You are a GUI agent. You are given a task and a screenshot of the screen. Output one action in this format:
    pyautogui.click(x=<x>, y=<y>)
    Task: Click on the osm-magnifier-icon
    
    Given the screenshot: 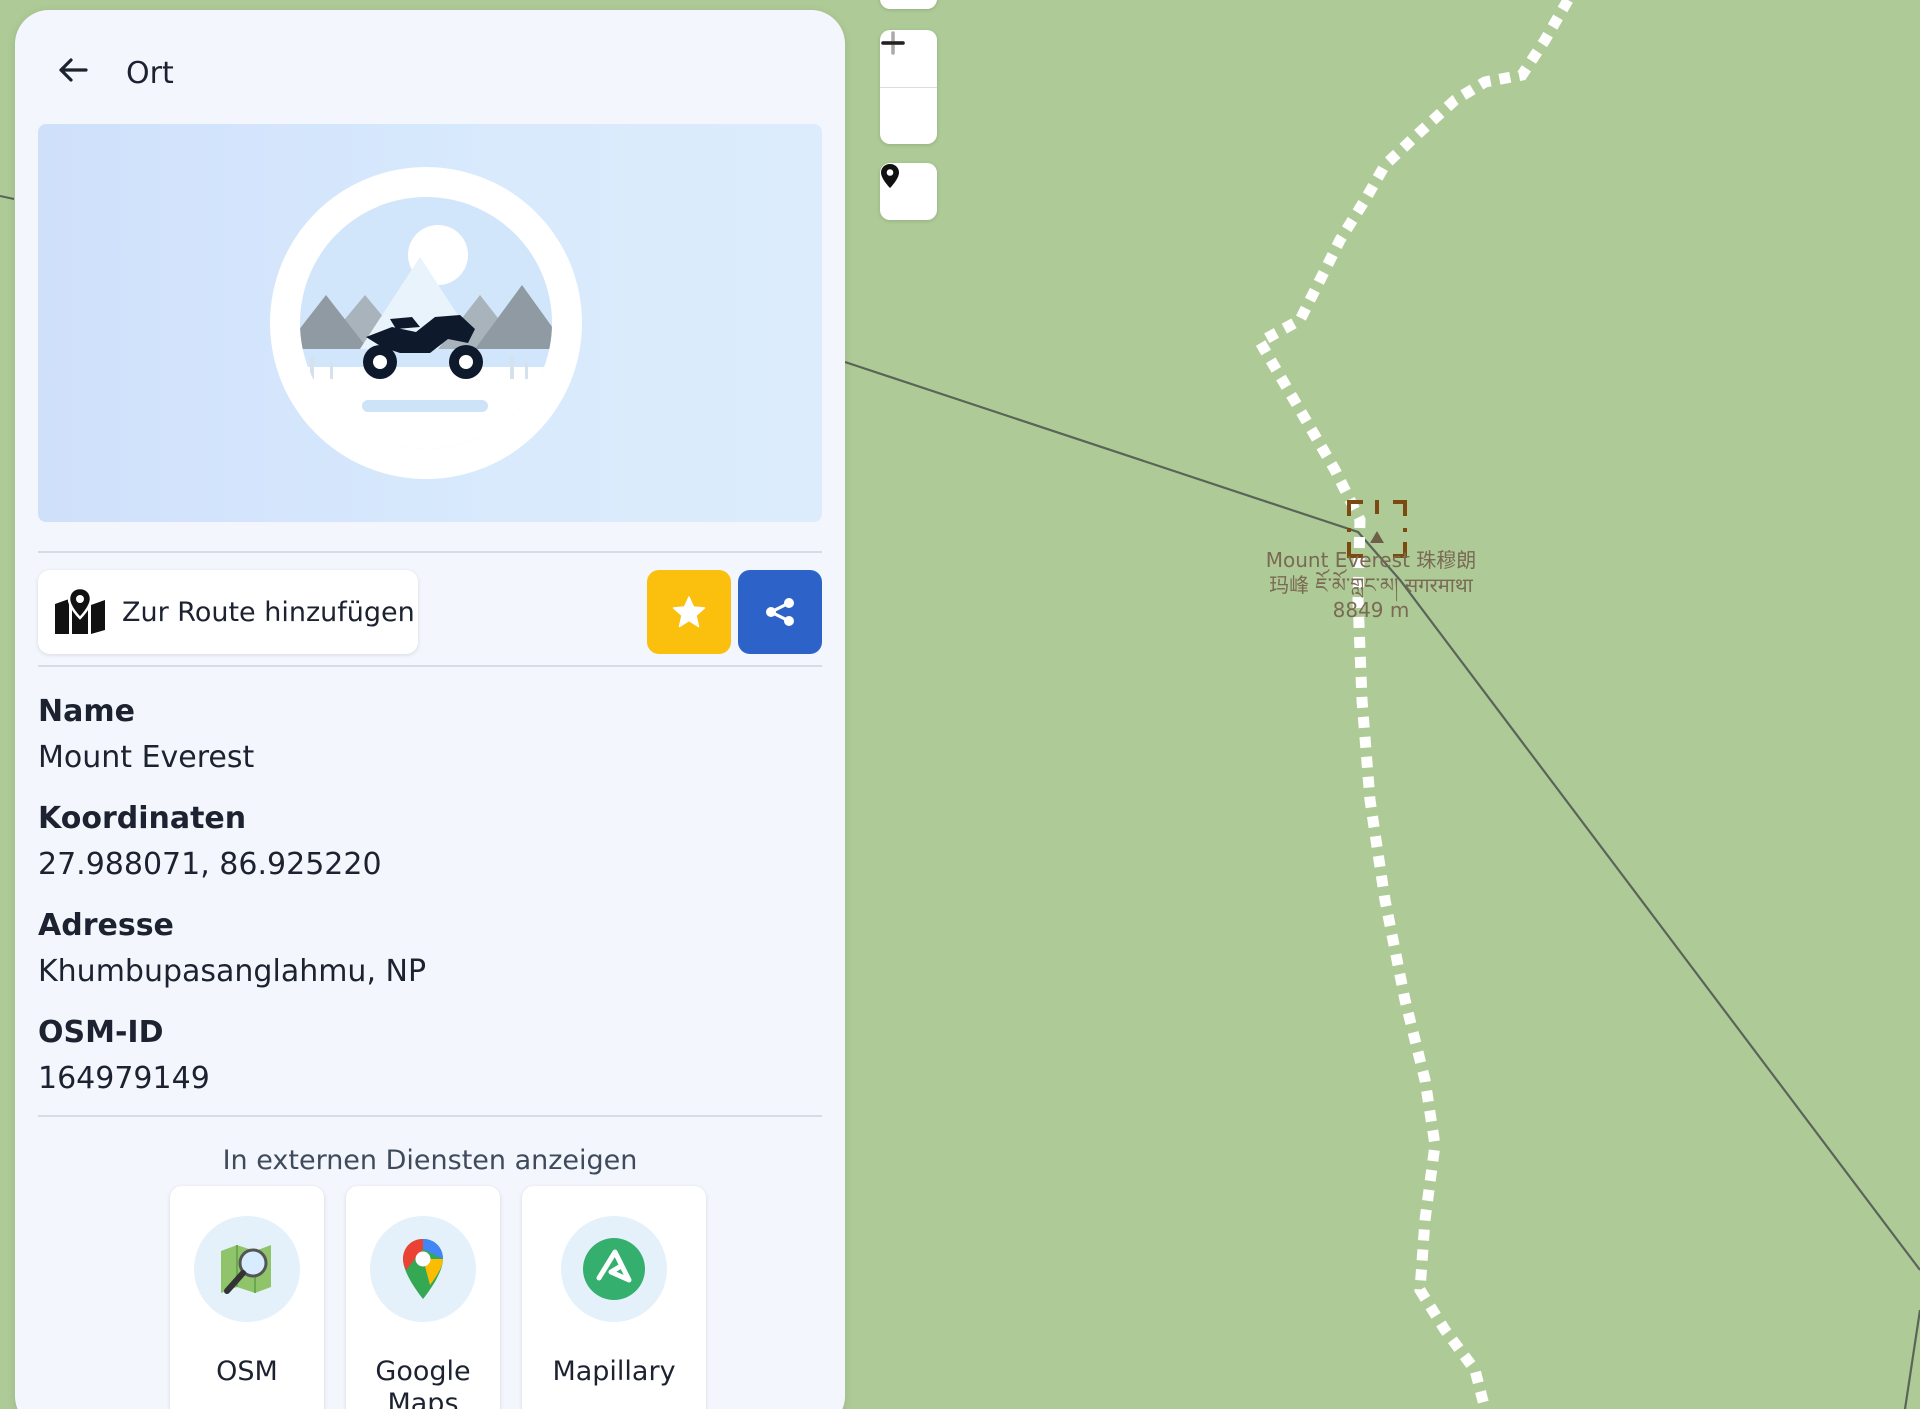 What is the action you would take?
    pyautogui.click(x=247, y=1269)
    